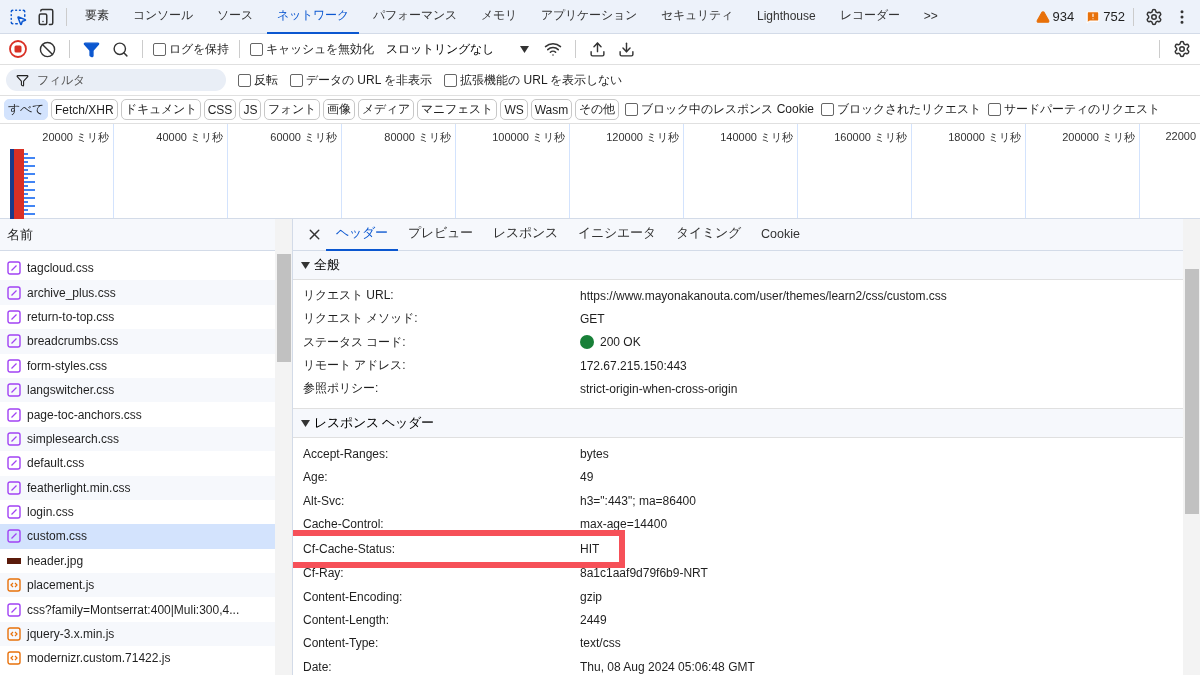 This screenshot has height=675, width=1200. Describe the element at coordinates (97, 17) in the screenshot. I see `panel-tab: 要素` at that location.